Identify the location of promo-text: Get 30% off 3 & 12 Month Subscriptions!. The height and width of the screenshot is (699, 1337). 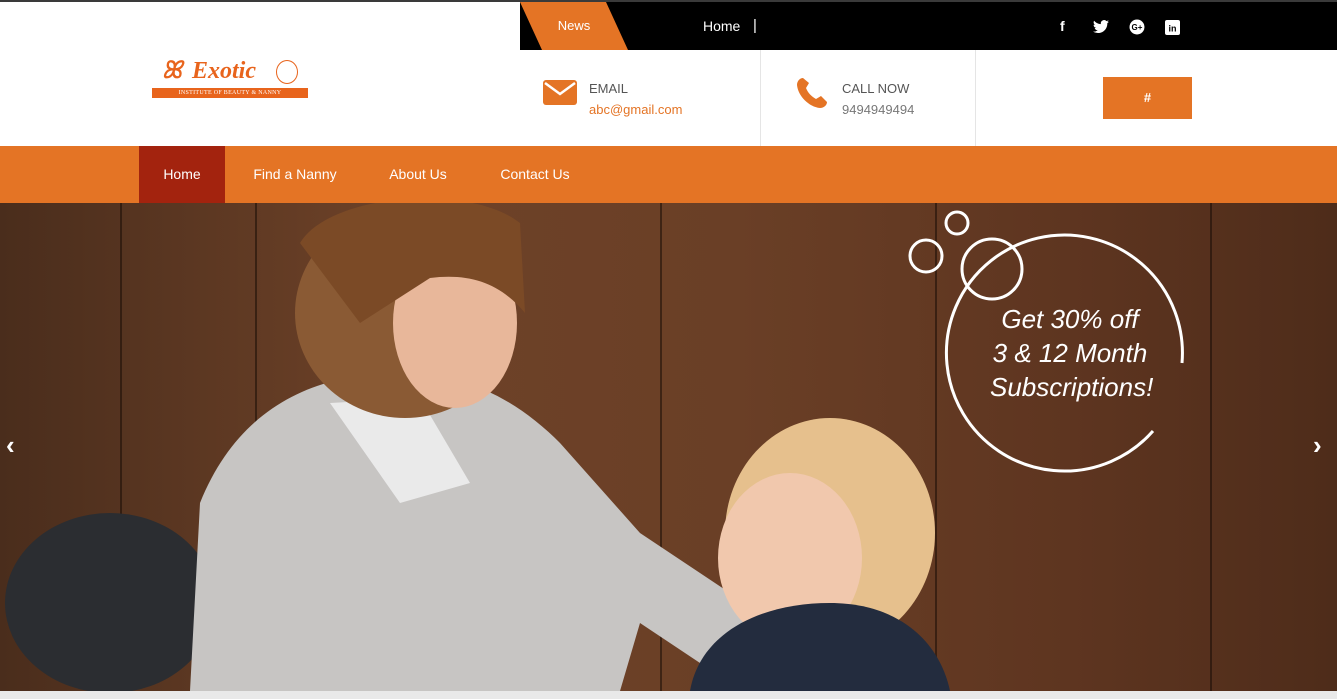
(1072, 353).